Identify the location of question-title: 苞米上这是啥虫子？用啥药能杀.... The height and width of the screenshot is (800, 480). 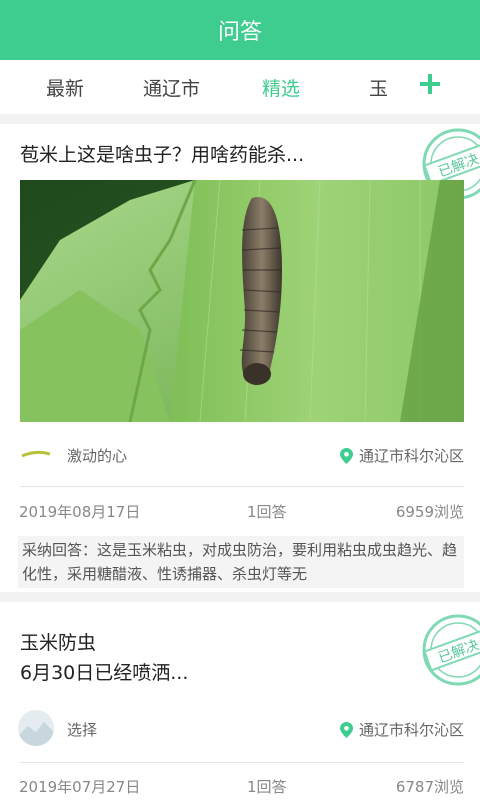
(162, 155).